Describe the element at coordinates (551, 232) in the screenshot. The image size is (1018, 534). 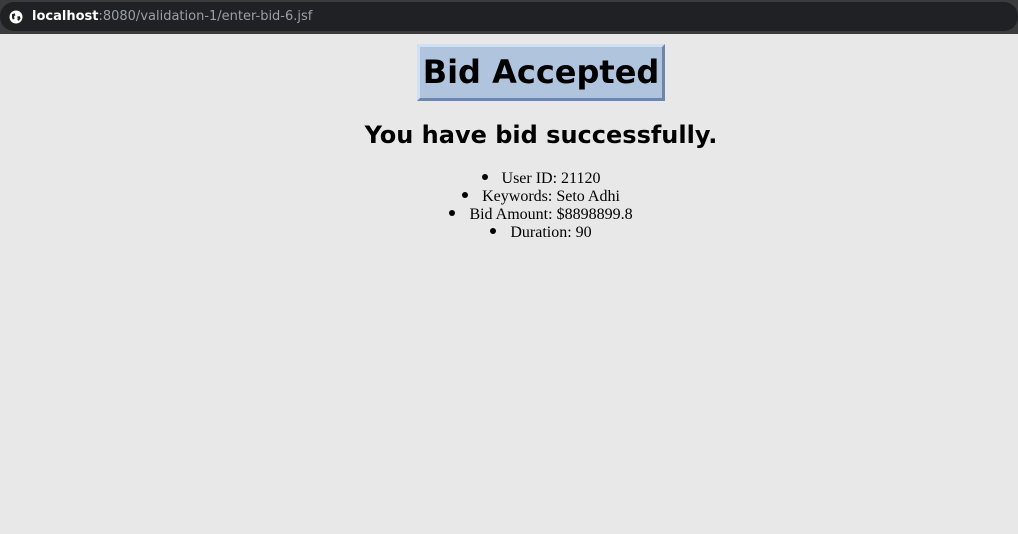
I see `detail-duration: Duration: 90` at that location.